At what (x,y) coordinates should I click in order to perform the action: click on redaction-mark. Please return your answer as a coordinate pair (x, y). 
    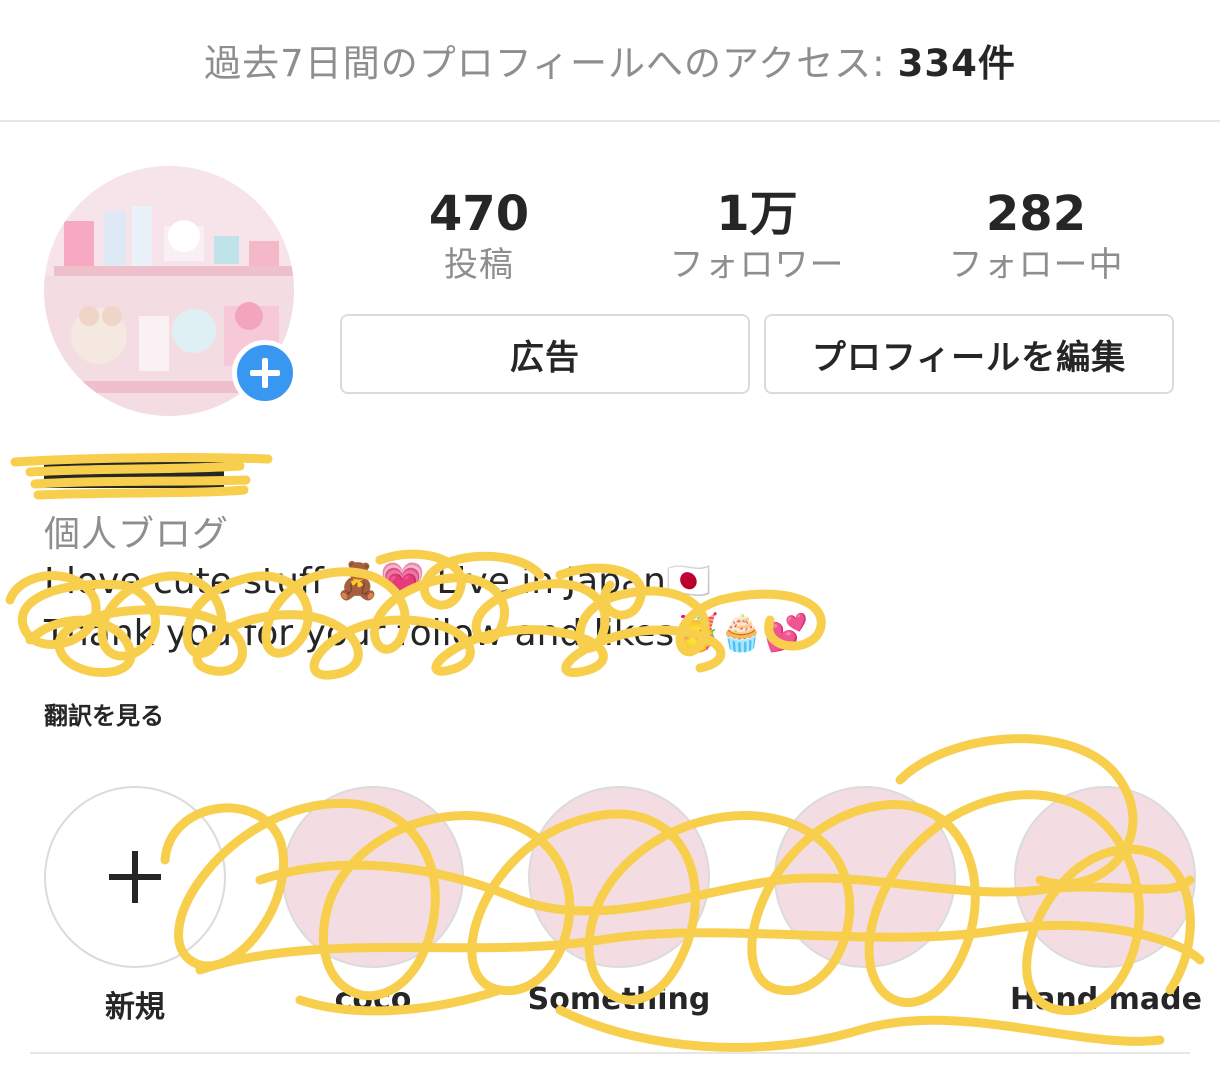
    Looking at the image, I should click on (134, 473).